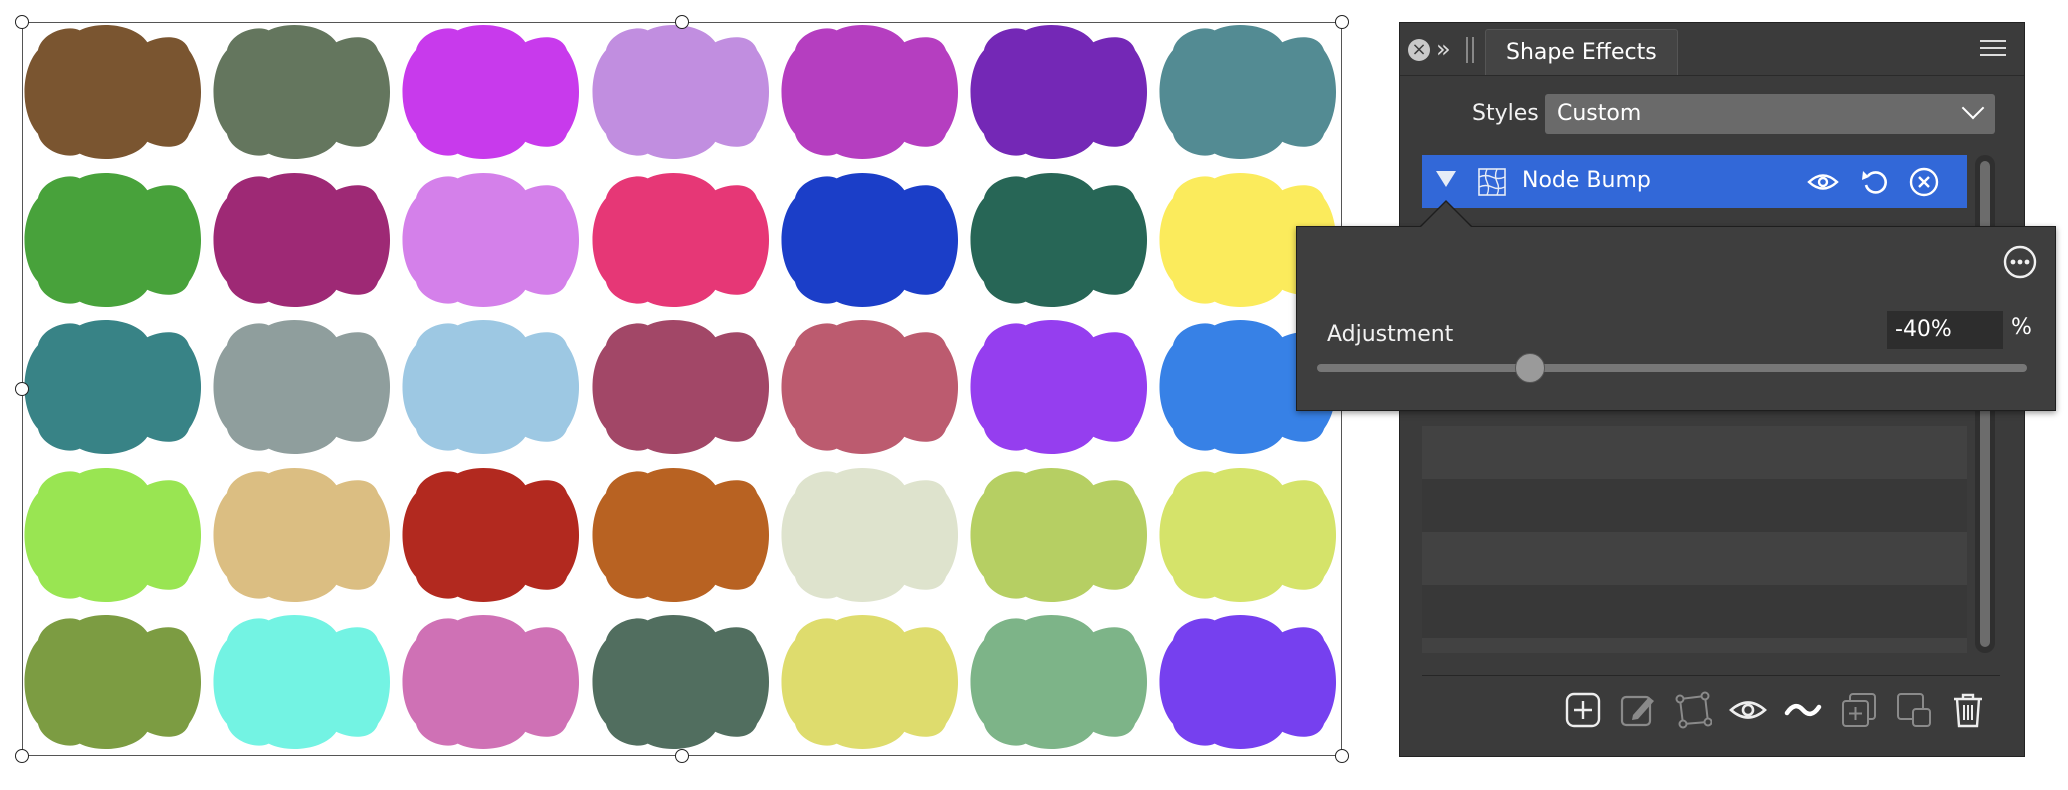 The height and width of the screenshot is (790, 2068). I want to click on popover-arrow-fill, so click(1446, 215).